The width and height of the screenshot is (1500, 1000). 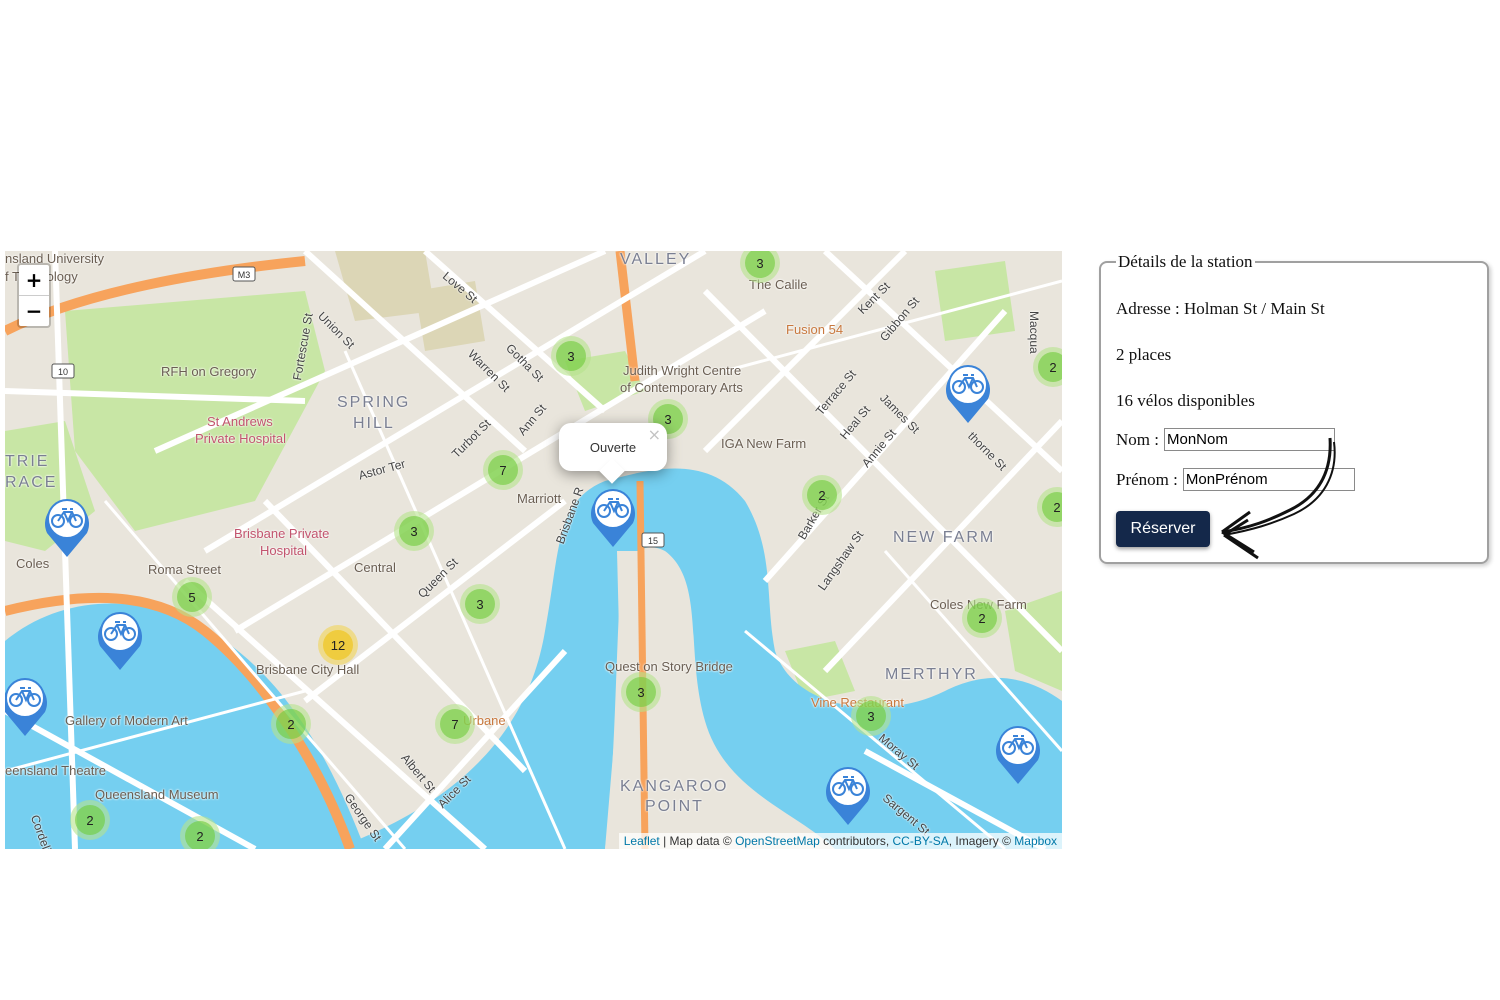 What do you see at coordinates (697, 841) in the screenshot?
I see `attribution-text-1: | Map data ©` at bounding box center [697, 841].